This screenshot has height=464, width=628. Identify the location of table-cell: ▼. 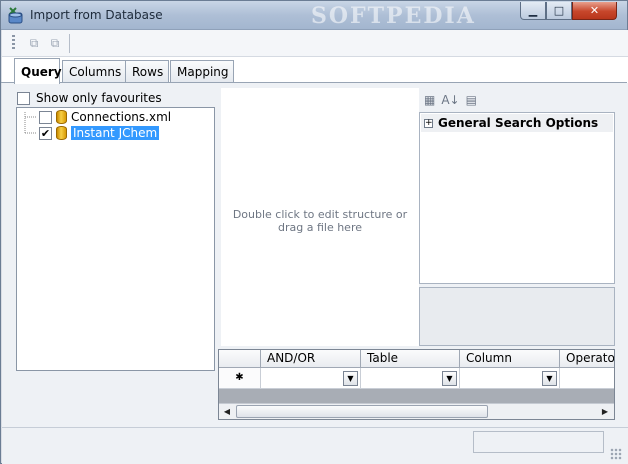
(410, 378).